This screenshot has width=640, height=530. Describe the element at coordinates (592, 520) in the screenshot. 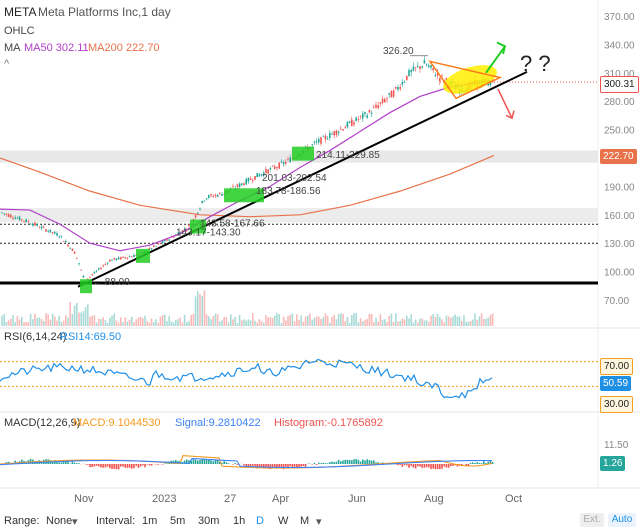

I see `ext-button: Ext.` at that location.